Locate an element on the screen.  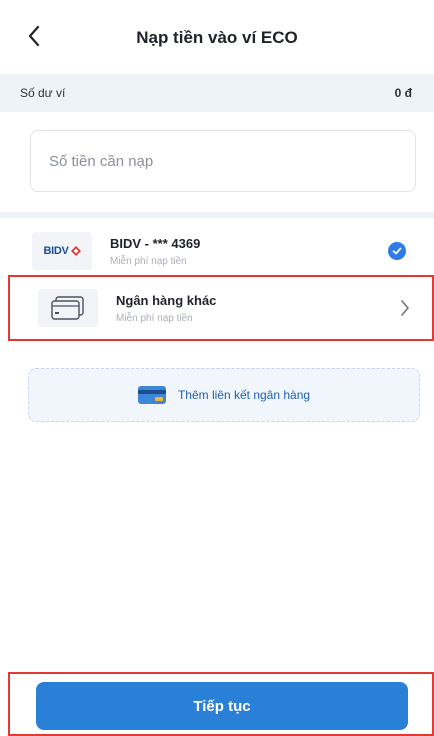
continue-button: Tiếp tục is located at coordinates (222, 706).